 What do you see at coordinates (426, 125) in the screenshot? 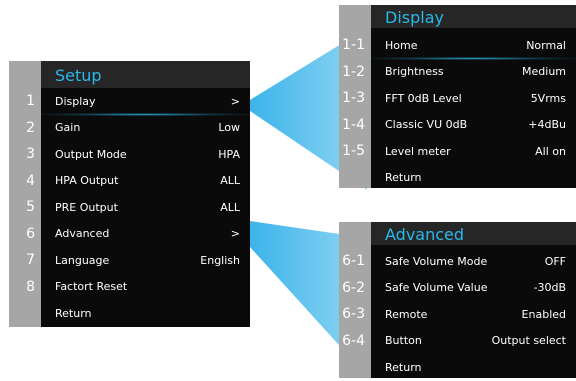
I see `menu-item-label: Classic VU 0dB` at bounding box center [426, 125].